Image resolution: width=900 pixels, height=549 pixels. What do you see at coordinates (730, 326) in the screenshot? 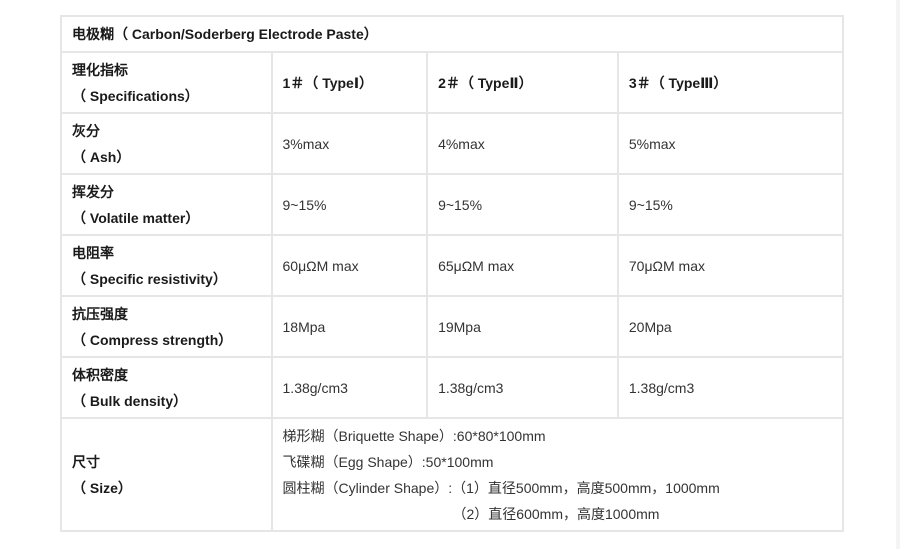
I see `value-type-3: 20Mpa` at bounding box center [730, 326].